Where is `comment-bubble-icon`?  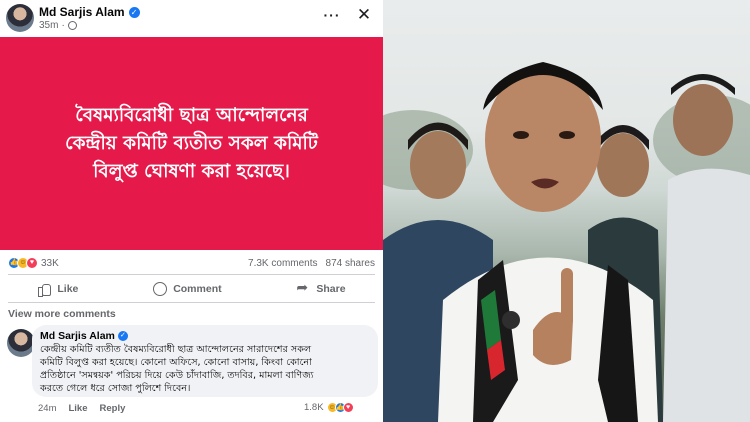
comment-bubble-icon is located at coordinates (160, 289).